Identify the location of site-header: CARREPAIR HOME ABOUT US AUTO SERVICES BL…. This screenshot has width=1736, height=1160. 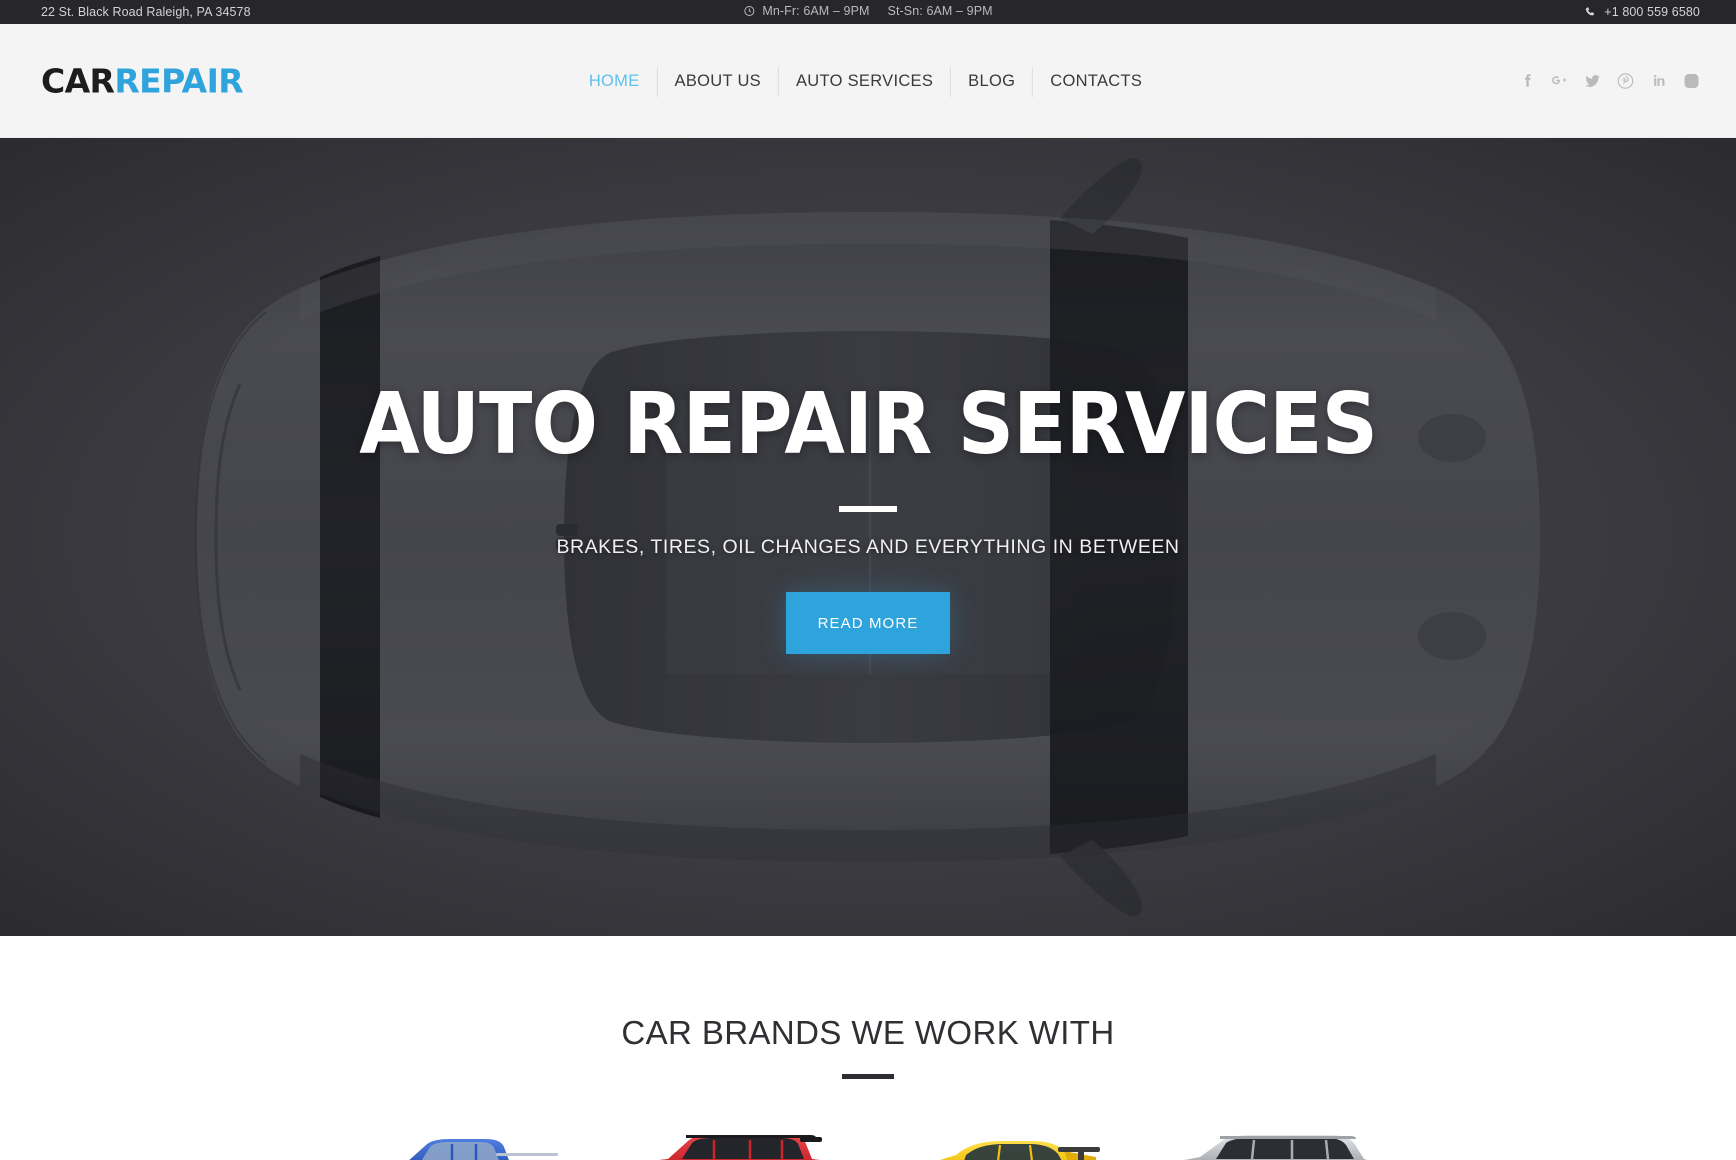
(868, 81).